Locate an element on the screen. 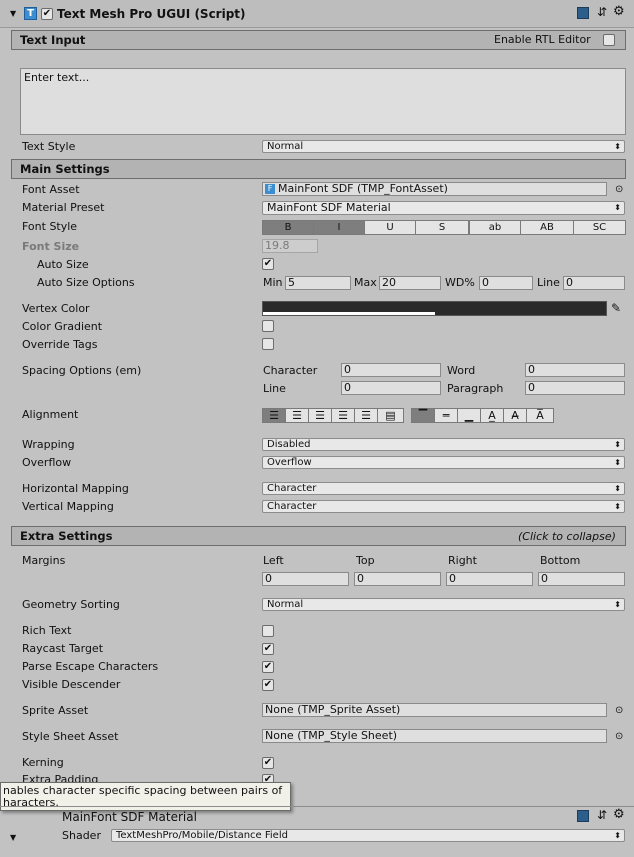 This screenshot has width=634, height=857. character-spacing-field: 0 is located at coordinates (391, 370).